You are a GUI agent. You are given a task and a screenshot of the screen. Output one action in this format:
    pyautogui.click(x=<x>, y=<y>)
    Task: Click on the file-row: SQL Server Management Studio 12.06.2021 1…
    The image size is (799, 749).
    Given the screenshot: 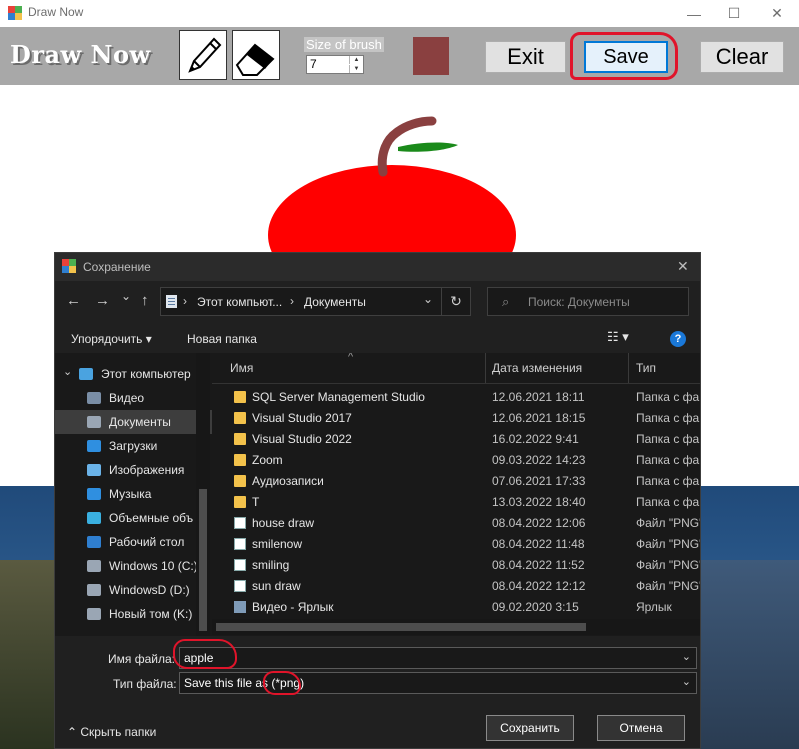 What is the action you would take?
    pyautogui.click(x=456, y=396)
    